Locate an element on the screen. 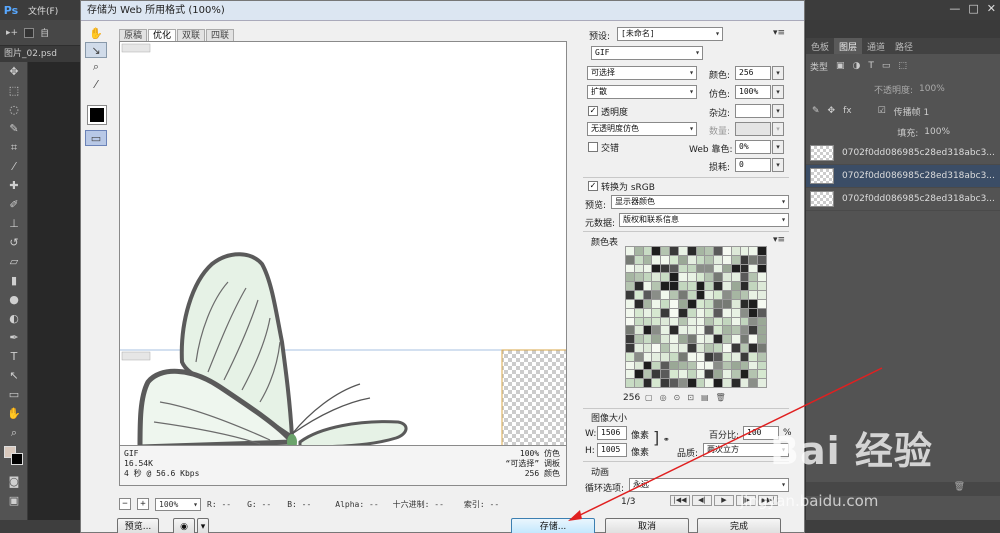 This screenshot has width=1000, height=533. add-color-icon: ⊡ is located at coordinates (690, 397).